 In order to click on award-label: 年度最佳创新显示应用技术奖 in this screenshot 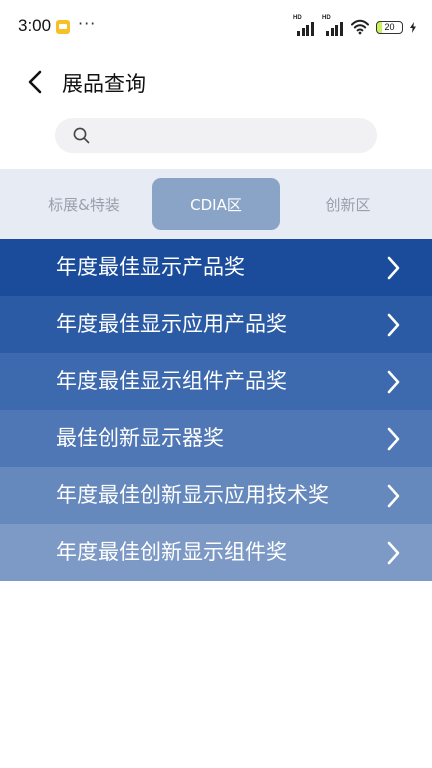, I will do `click(192, 495)`.